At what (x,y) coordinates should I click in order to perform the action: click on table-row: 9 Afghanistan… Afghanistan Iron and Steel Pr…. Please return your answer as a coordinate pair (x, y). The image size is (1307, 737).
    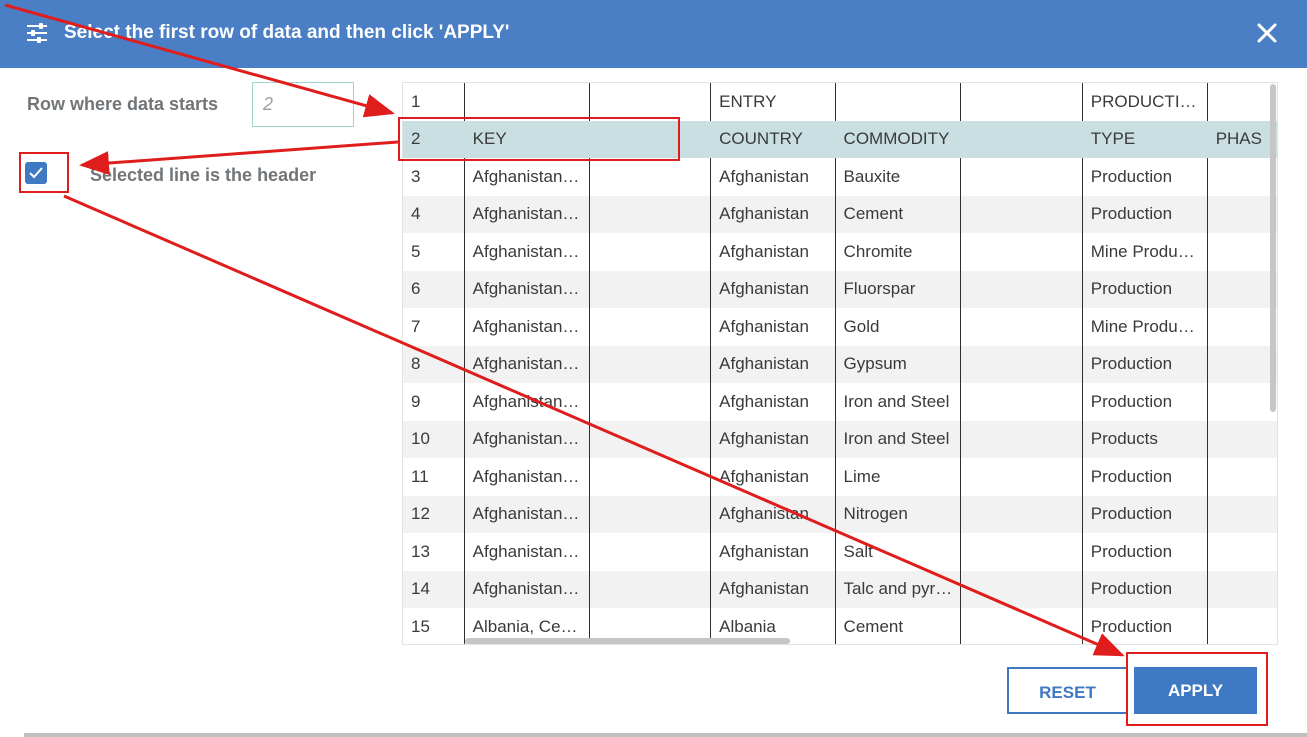
    Looking at the image, I should click on (840, 402).